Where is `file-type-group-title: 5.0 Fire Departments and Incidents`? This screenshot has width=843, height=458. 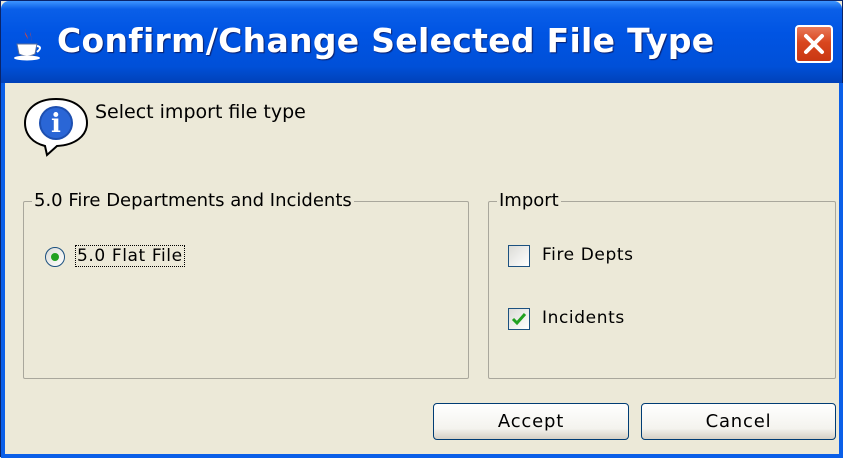
file-type-group-title: 5.0 Fire Departments and Incidents is located at coordinates (193, 200).